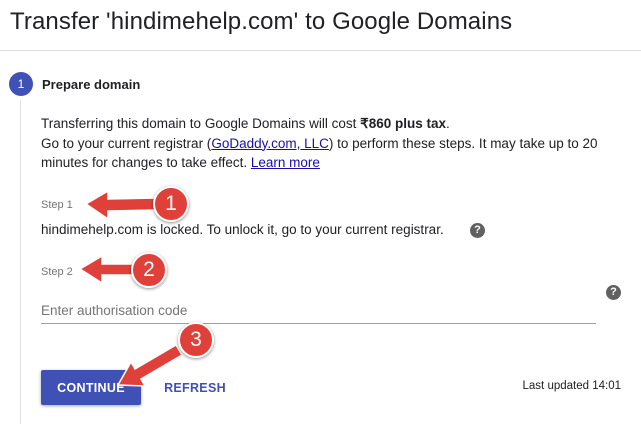  What do you see at coordinates (195, 387) in the screenshot?
I see `refresh-button: REFRESH` at bounding box center [195, 387].